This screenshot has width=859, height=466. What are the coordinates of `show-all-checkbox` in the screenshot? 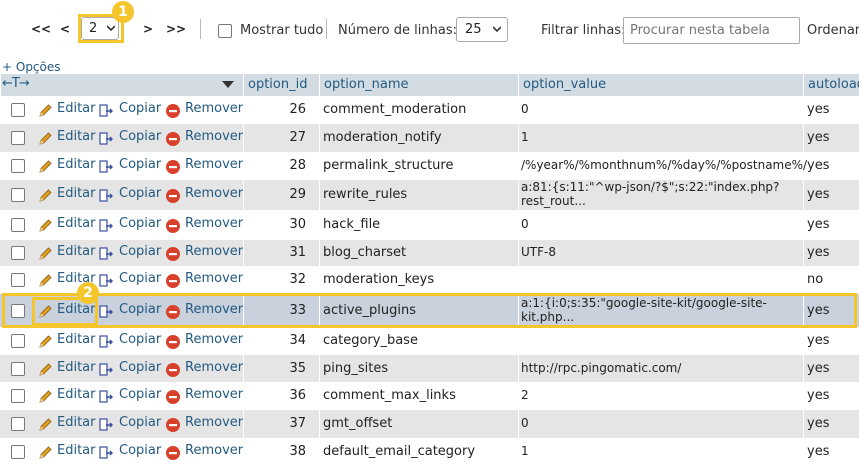 It's located at (225, 31).